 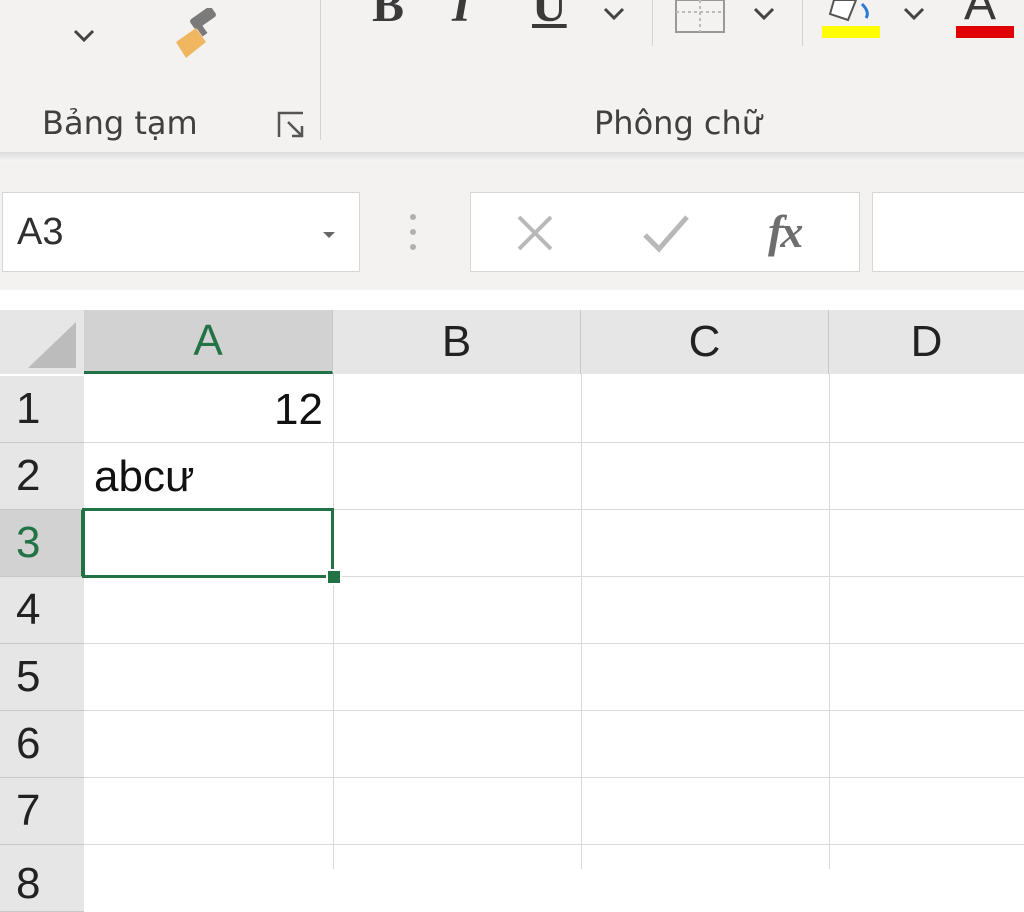 I want to click on underline-dropdown-chevron-icon, so click(x=614, y=16).